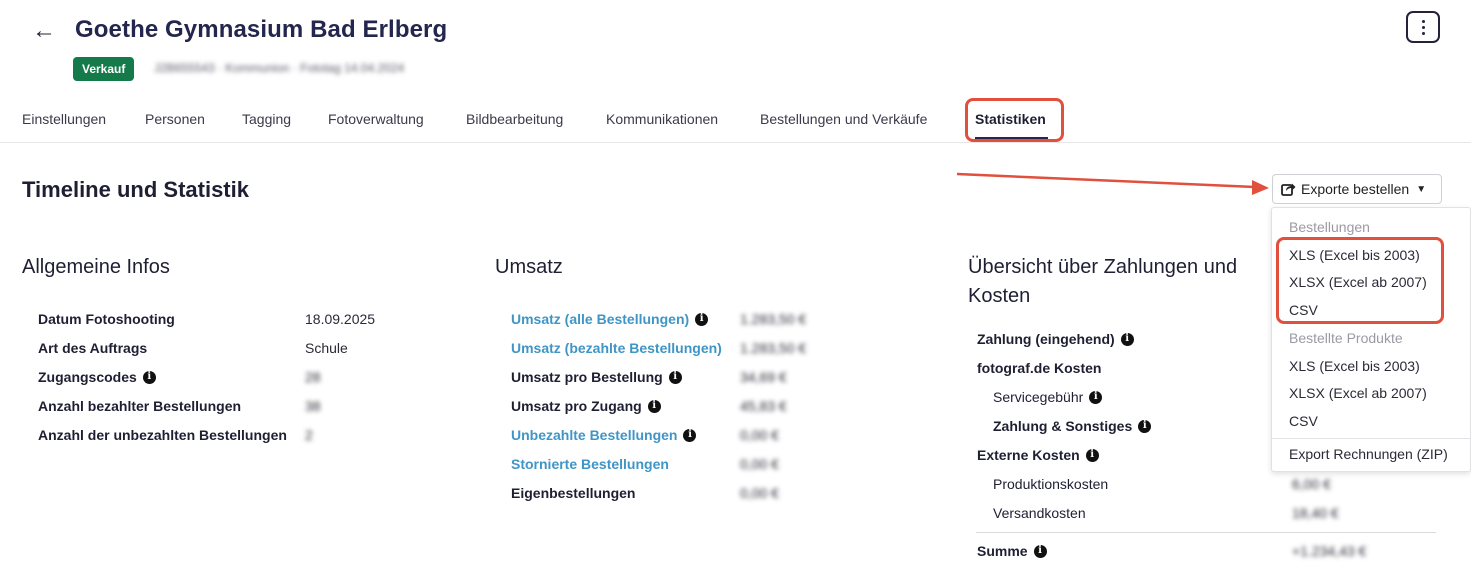  What do you see at coordinates (662, 119) in the screenshot?
I see `tab-kommunikationen: Kommunikationen` at bounding box center [662, 119].